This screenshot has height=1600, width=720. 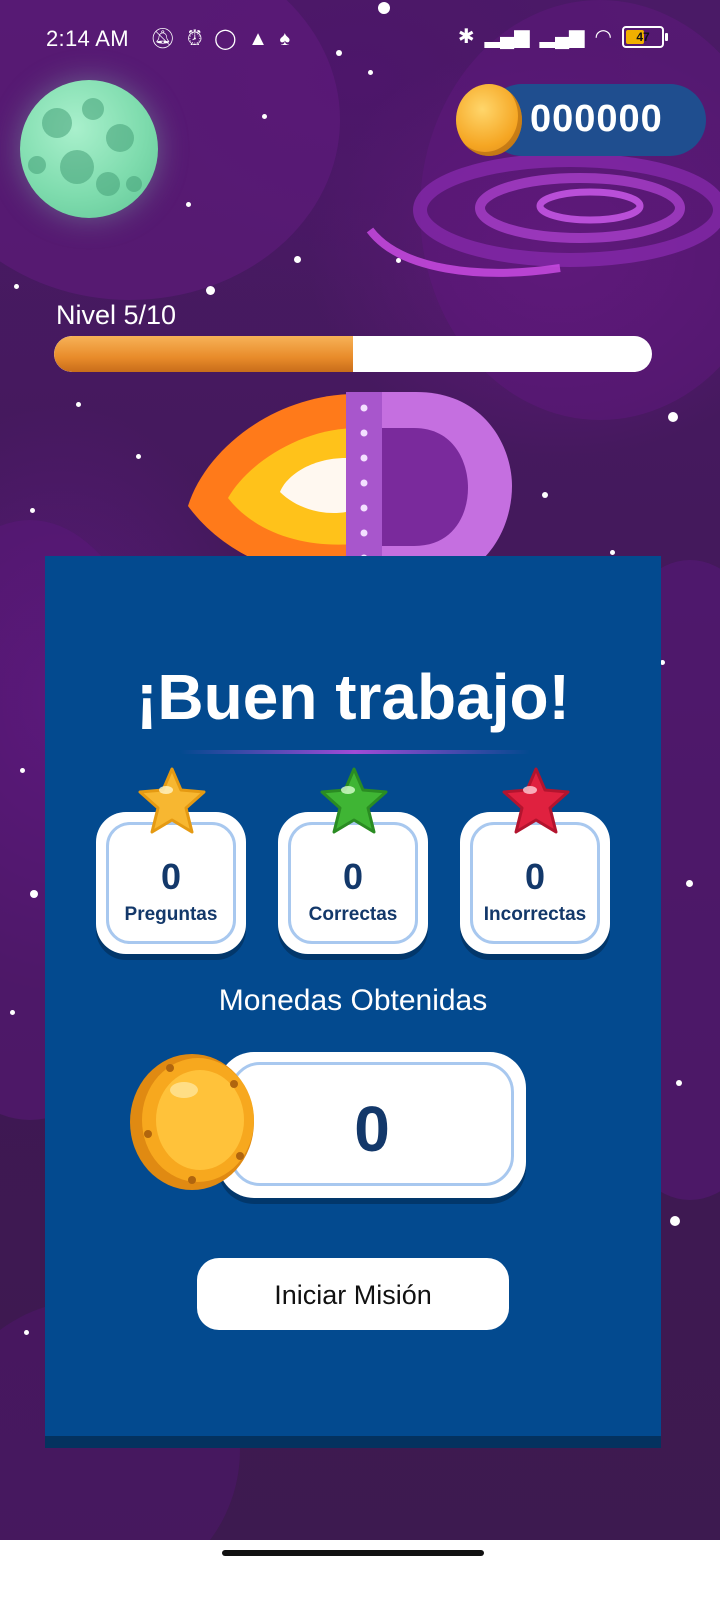 I want to click on stat-incorrectas: 0 Incorrectas, so click(x=535, y=860).